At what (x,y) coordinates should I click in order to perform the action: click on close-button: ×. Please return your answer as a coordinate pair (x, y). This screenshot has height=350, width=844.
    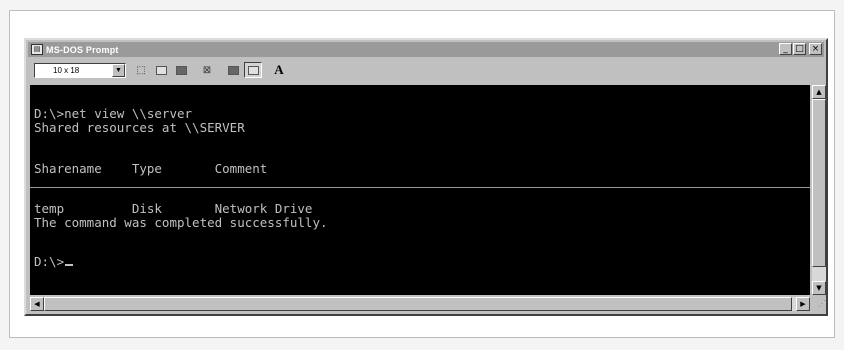
    Looking at the image, I should click on (815, 49).